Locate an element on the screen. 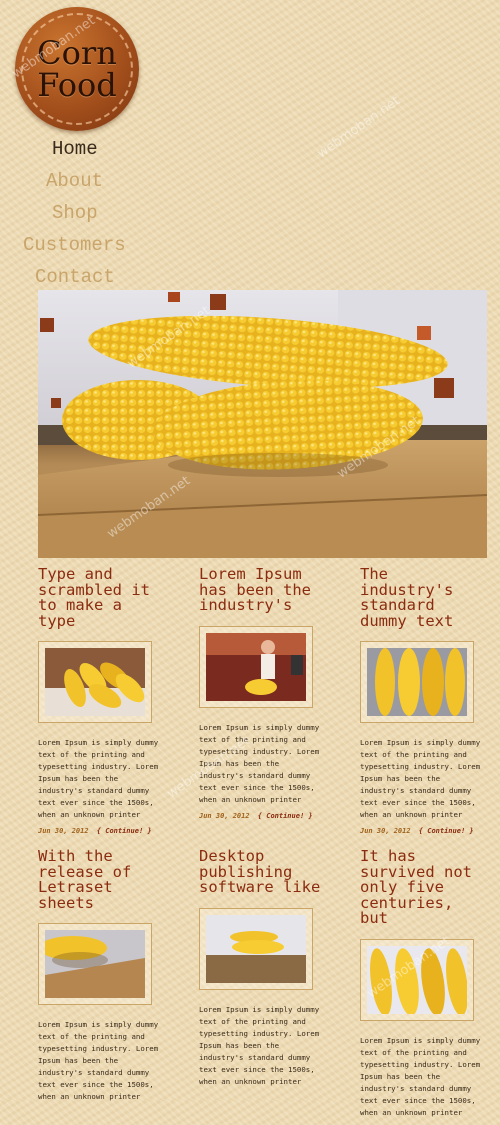 The image size is (500, 1125). logo-text-line1: Corn is located at coordinates (77, 53).